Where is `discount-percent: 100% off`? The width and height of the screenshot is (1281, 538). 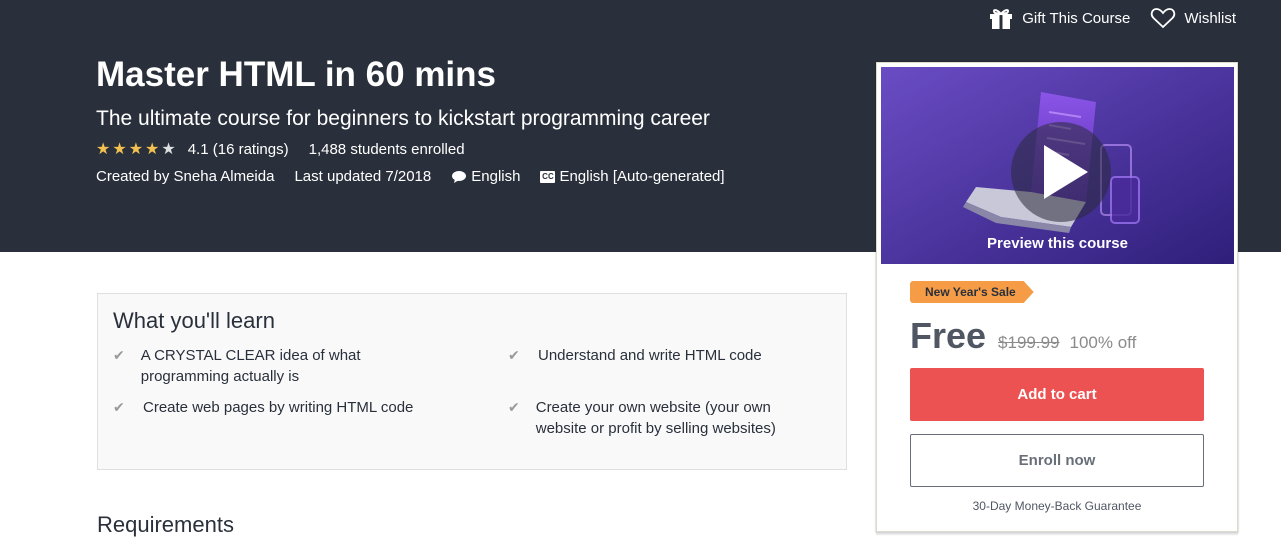 discount-percent: 100% off is located at coordinates (1103, 342).